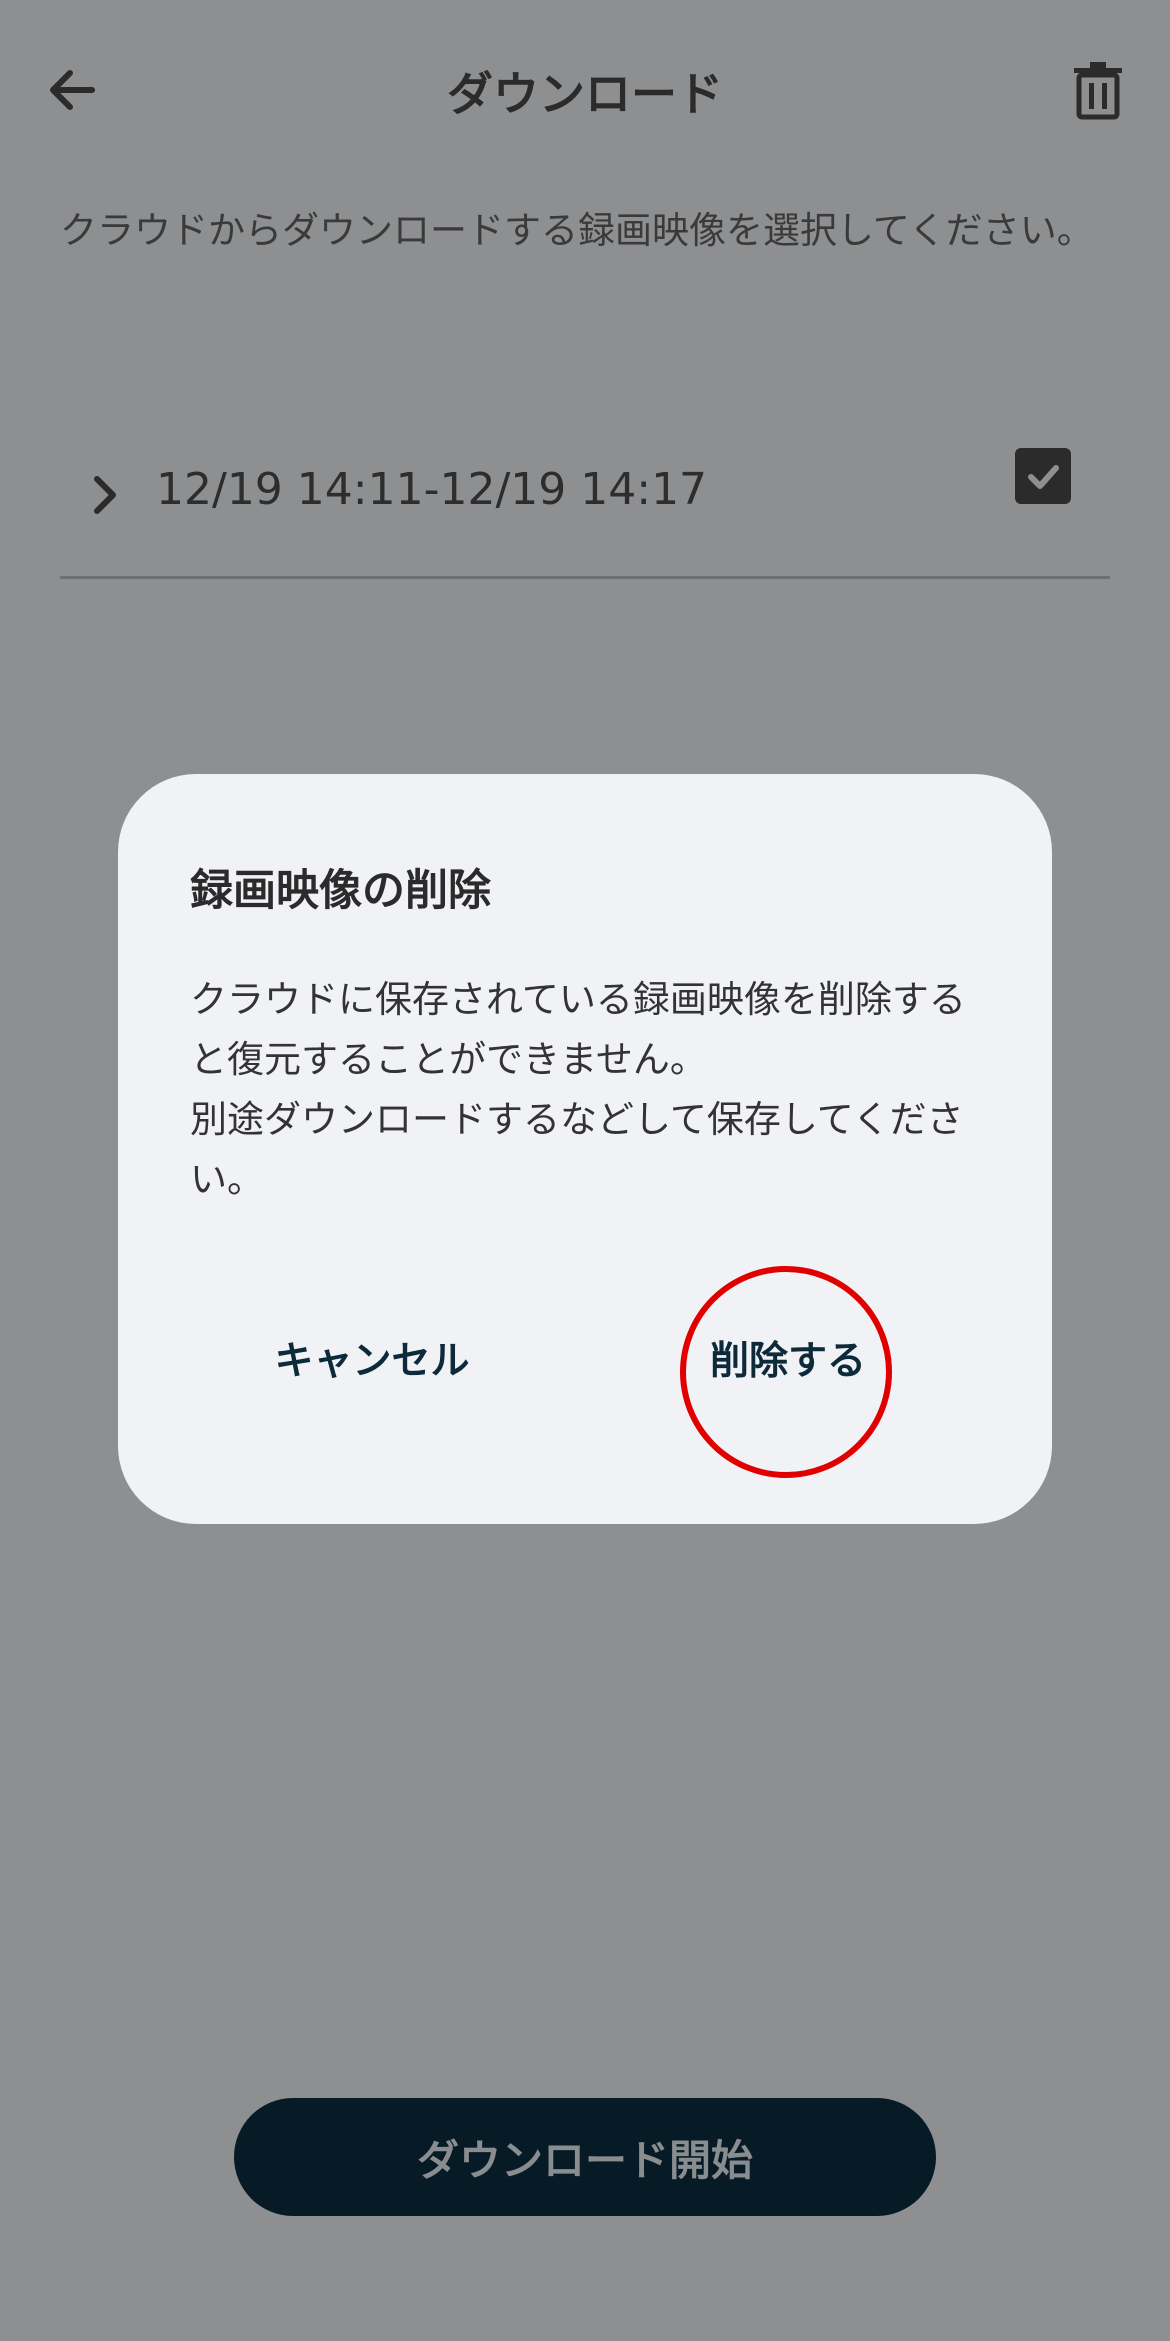  I want to click on delete-all-button, so click(1098, 90).